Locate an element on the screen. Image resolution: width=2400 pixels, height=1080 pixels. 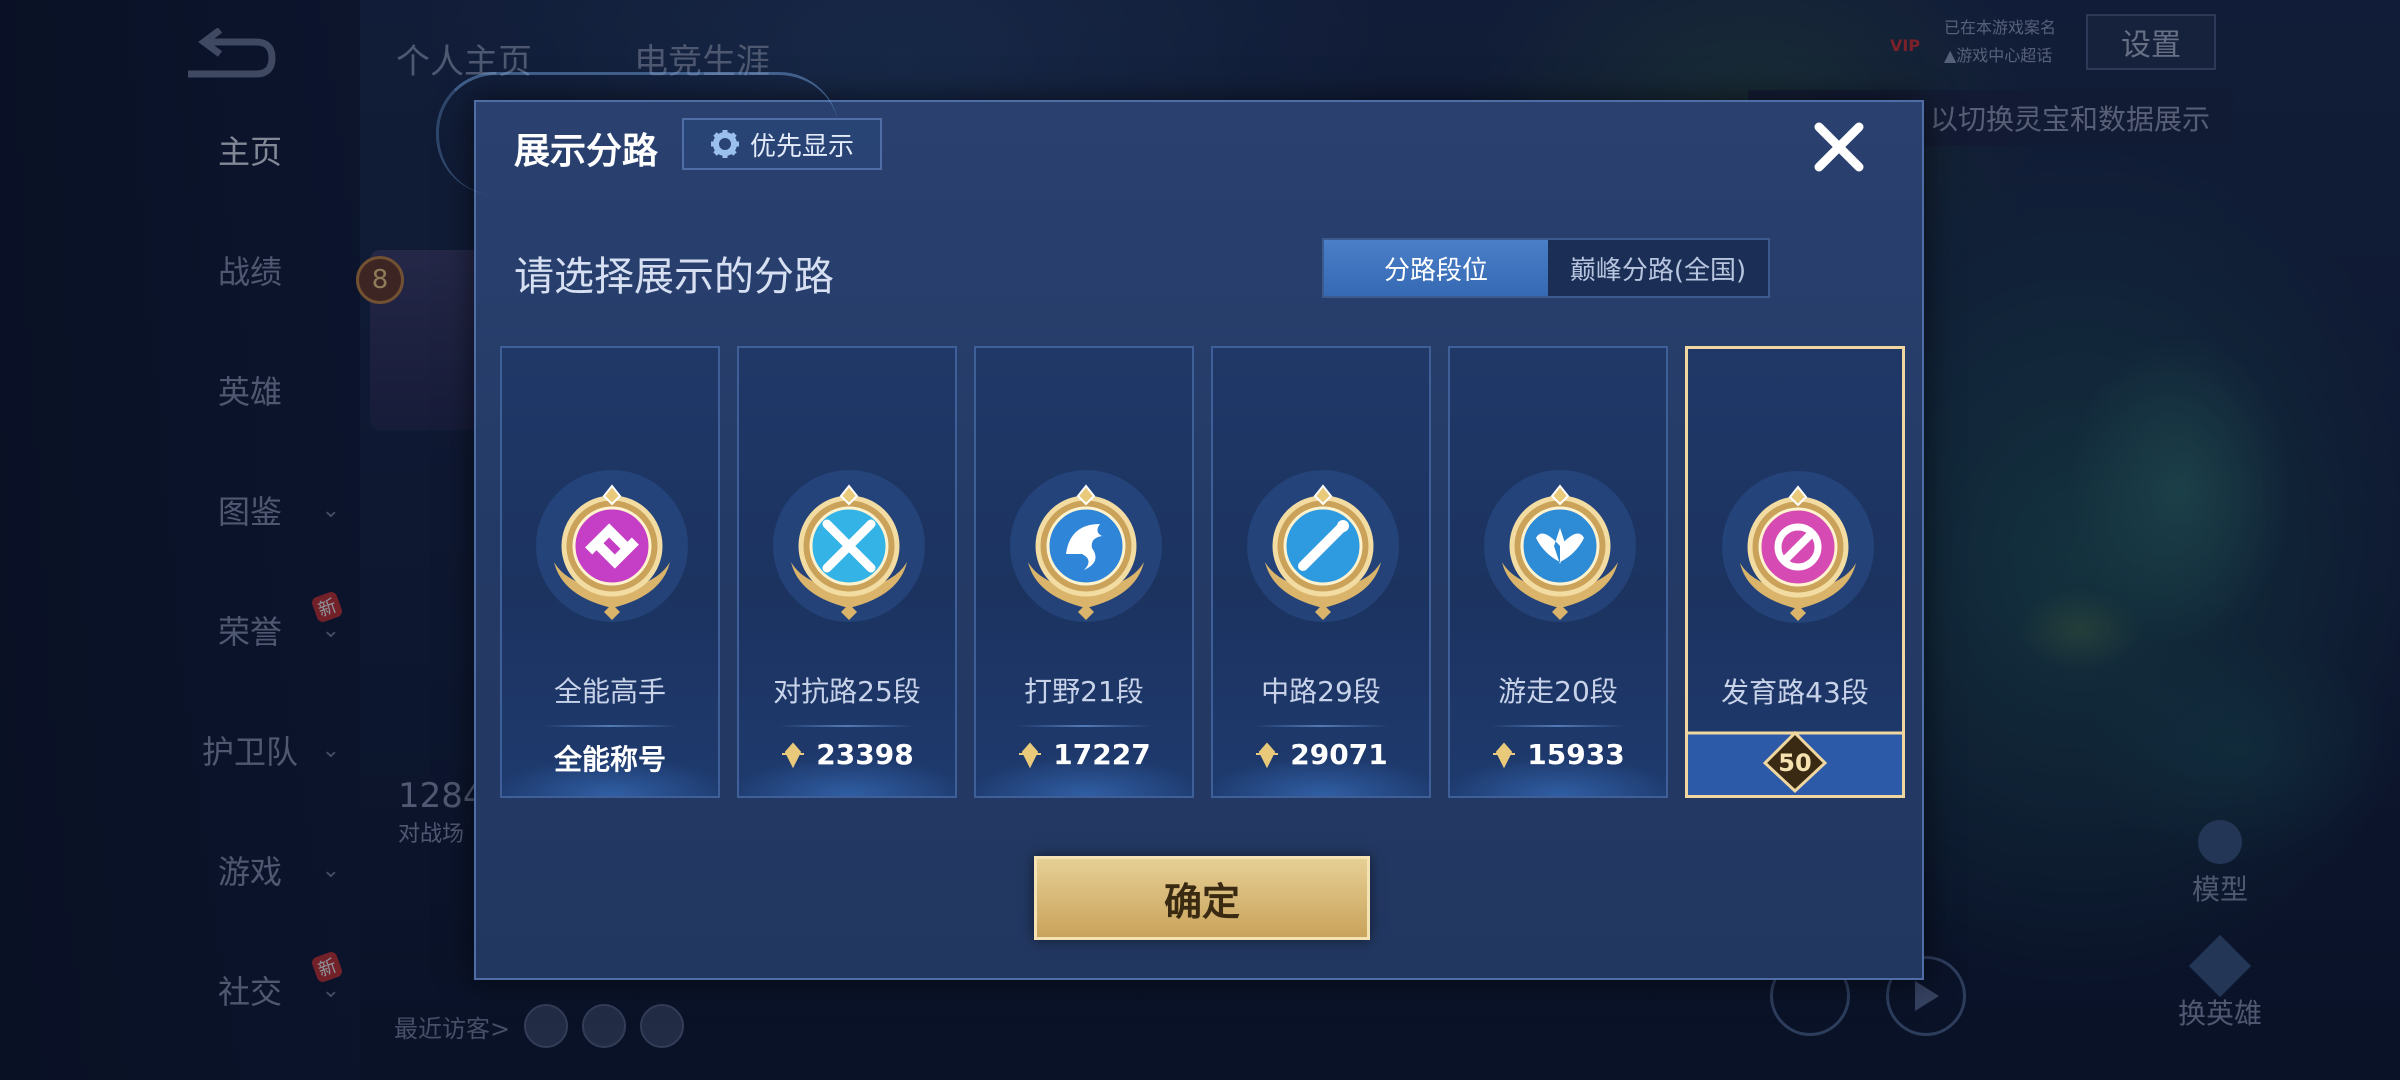
lane-score: 17227 is located at coordinates (1084, 754).